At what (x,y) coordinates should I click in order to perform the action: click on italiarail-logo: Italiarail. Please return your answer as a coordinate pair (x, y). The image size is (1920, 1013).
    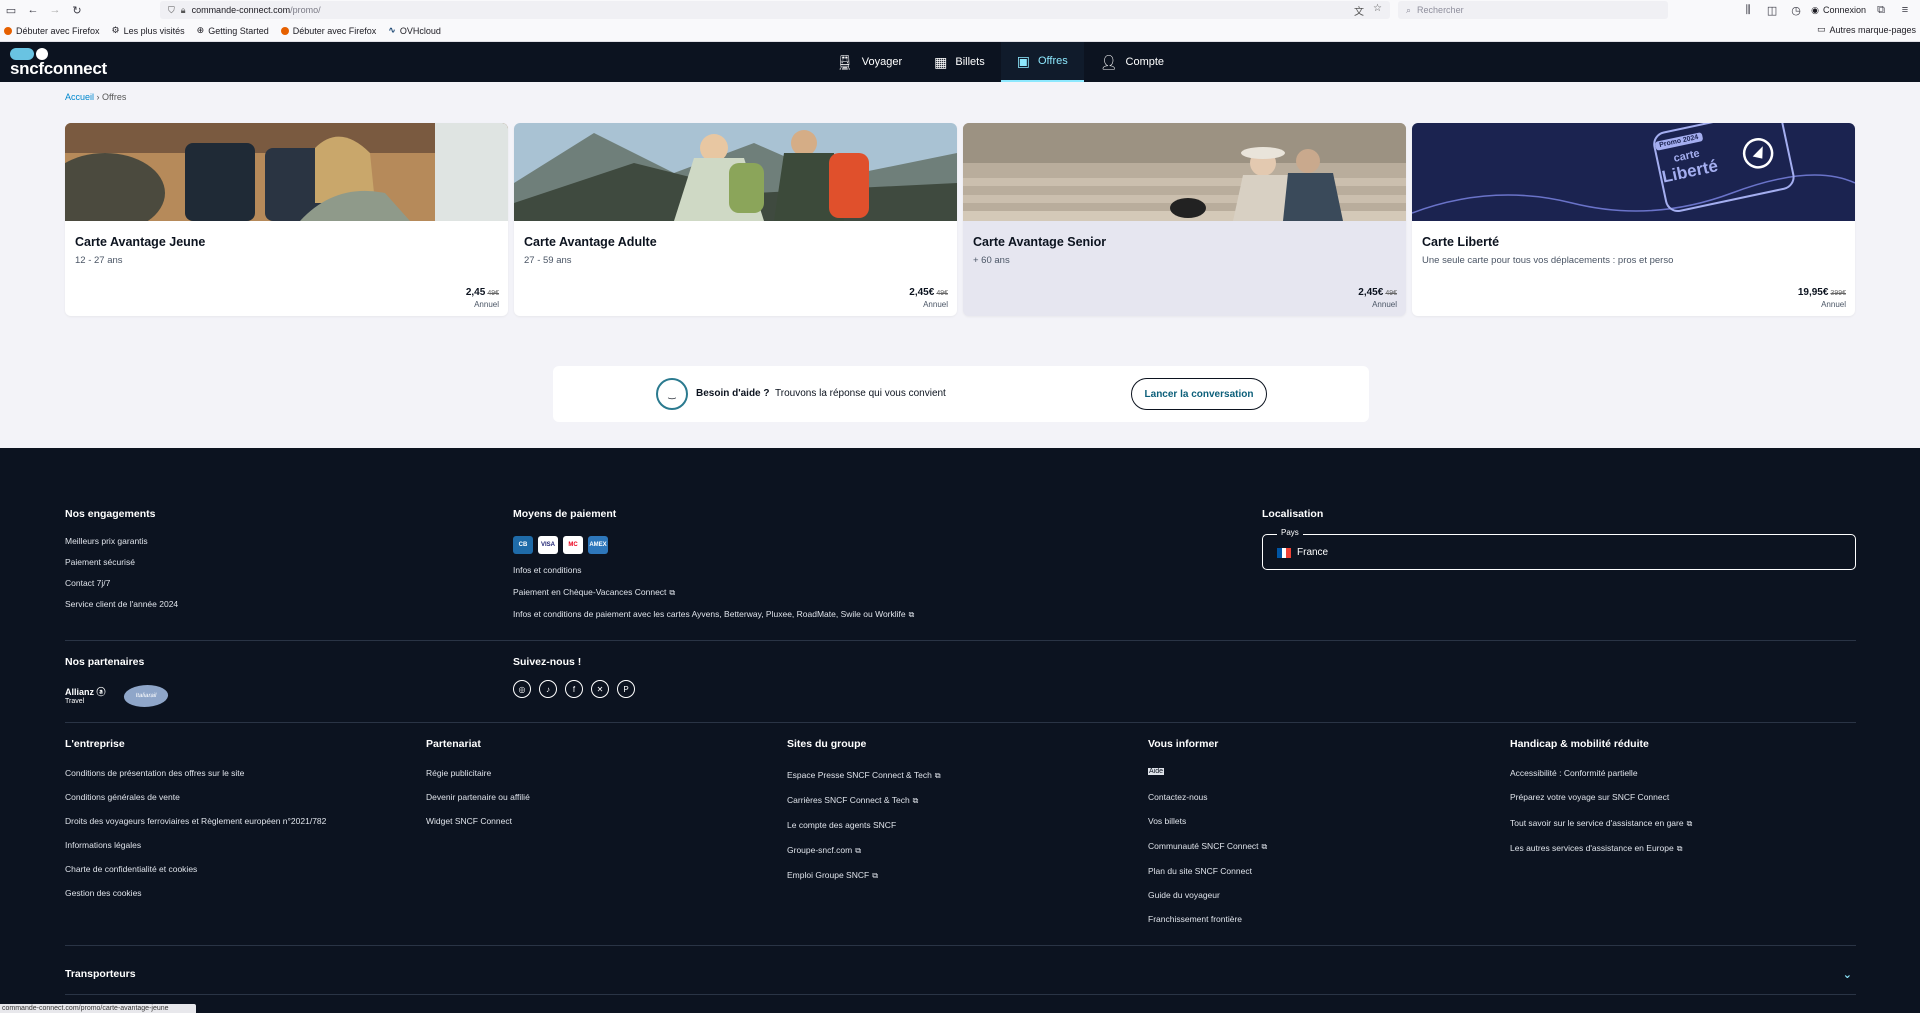
    Looking at the image, I should click on (146, 696).